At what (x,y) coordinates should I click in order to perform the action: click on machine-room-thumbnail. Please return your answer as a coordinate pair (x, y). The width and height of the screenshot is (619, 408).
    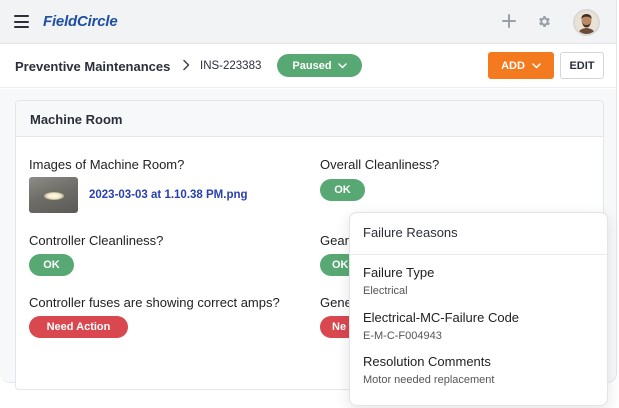
    Looking at the image, I should click on (53, 195).